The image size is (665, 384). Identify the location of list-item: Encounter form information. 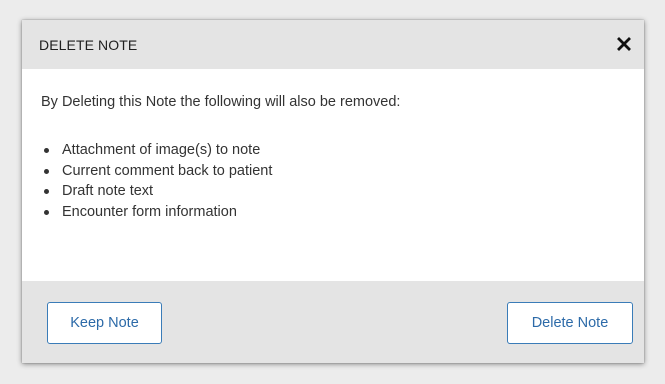
(156, 212).